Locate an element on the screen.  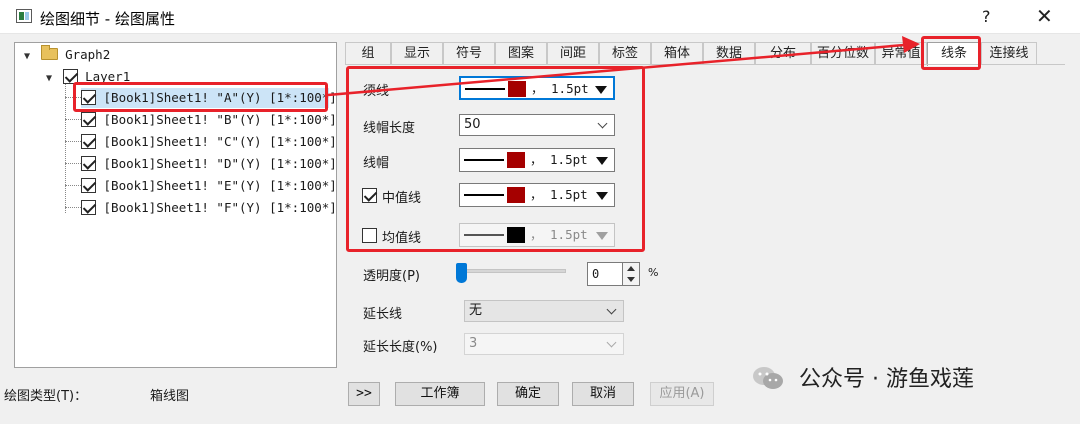
wechat-icon is located at coordinates (768, 378).